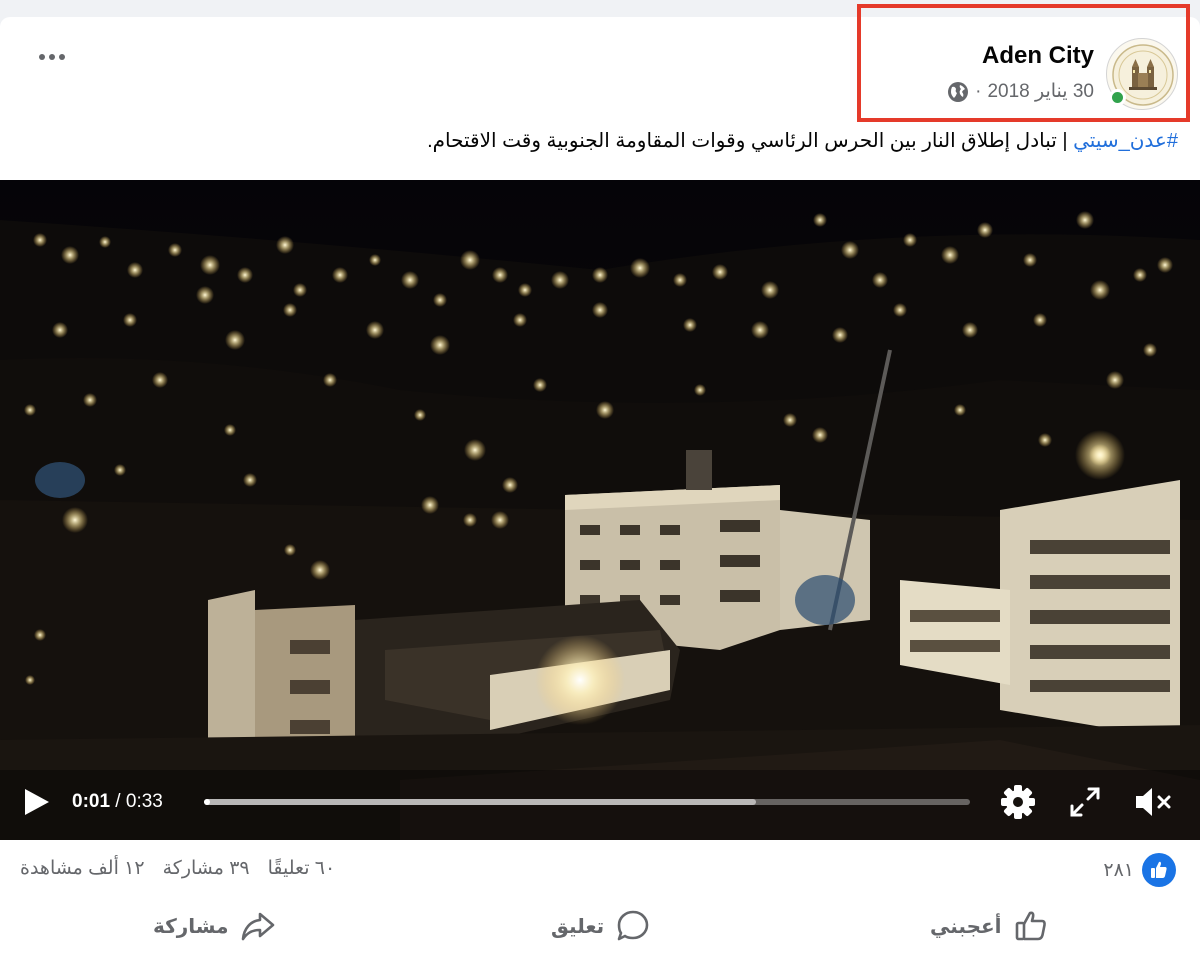  I want to click on post-date-link: 30 يناير 2018, so click(1040, 91).